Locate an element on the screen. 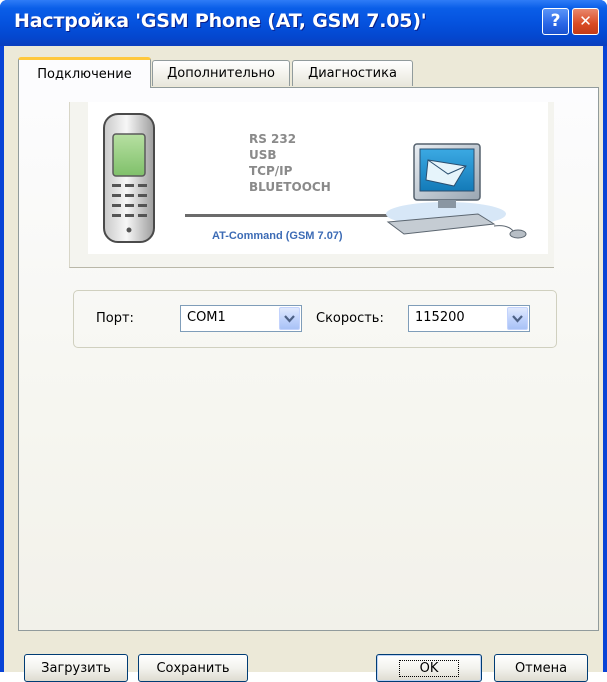  cancel-button: Отмена is located at coordinates (541, 668).